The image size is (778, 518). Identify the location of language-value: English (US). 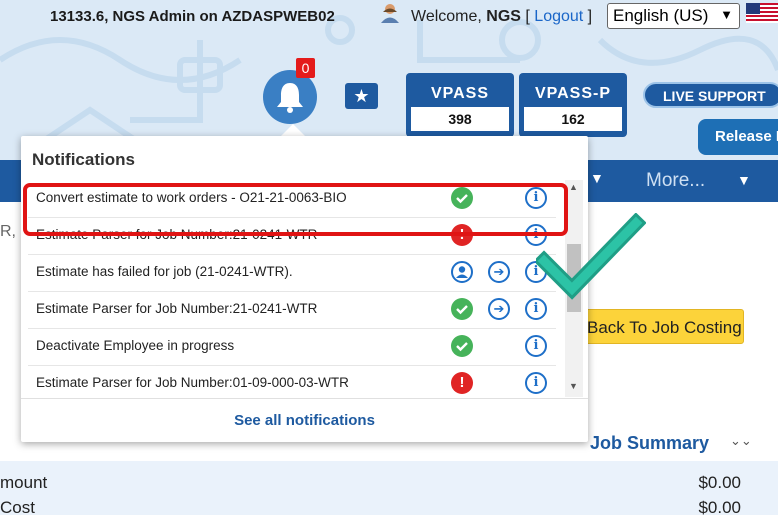
(661, 15).